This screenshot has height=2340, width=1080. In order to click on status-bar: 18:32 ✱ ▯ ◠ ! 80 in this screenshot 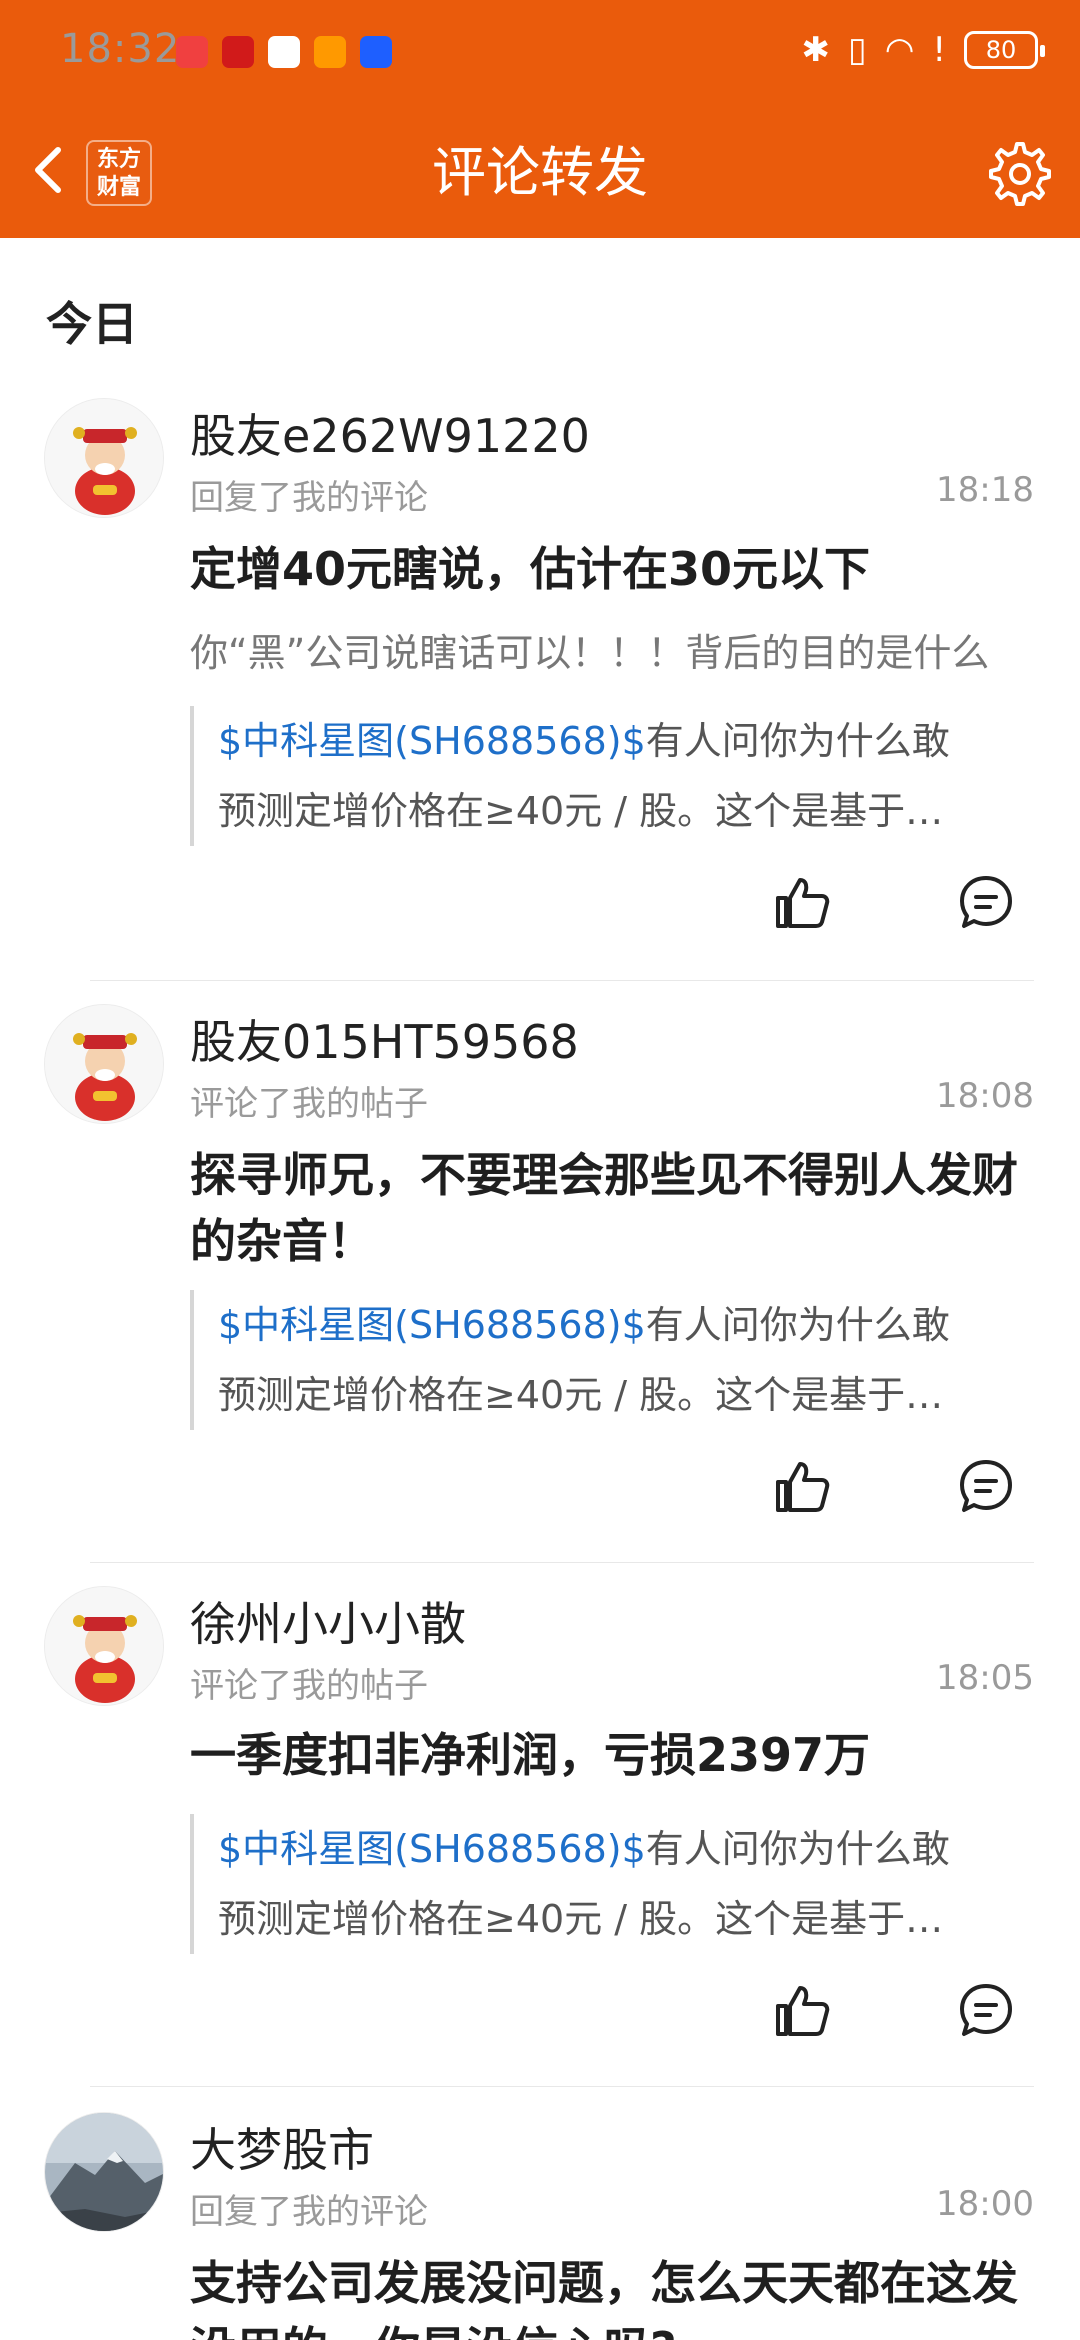, I will do `click(540, 54)`.